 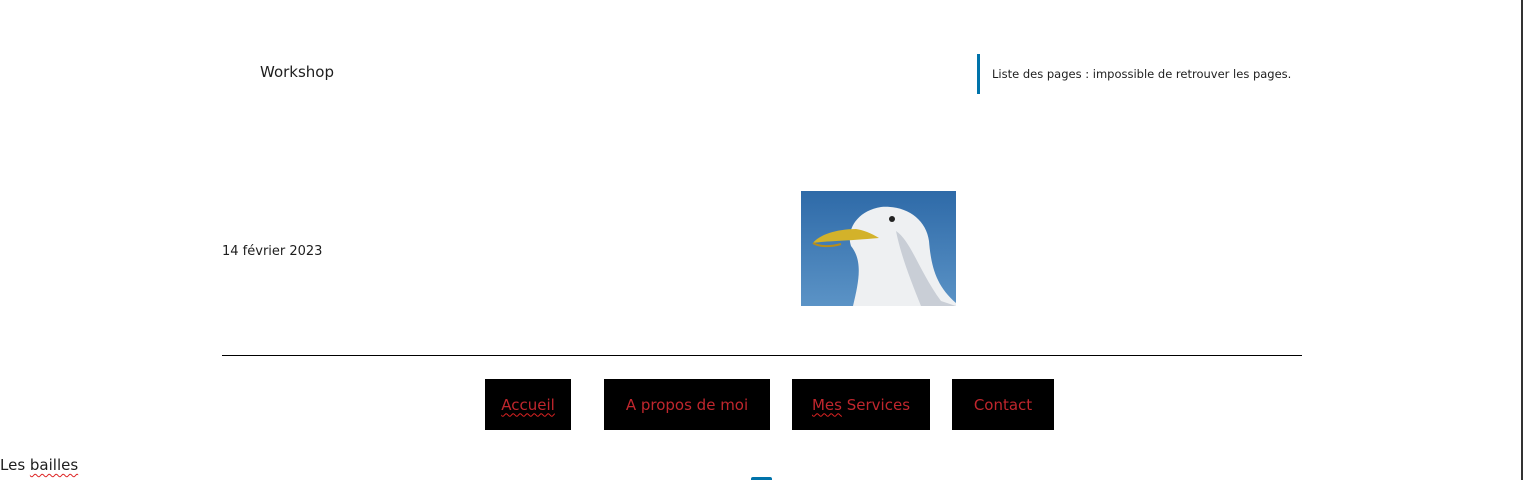 I want to click on window-edge, so click(x=1522, y=240).